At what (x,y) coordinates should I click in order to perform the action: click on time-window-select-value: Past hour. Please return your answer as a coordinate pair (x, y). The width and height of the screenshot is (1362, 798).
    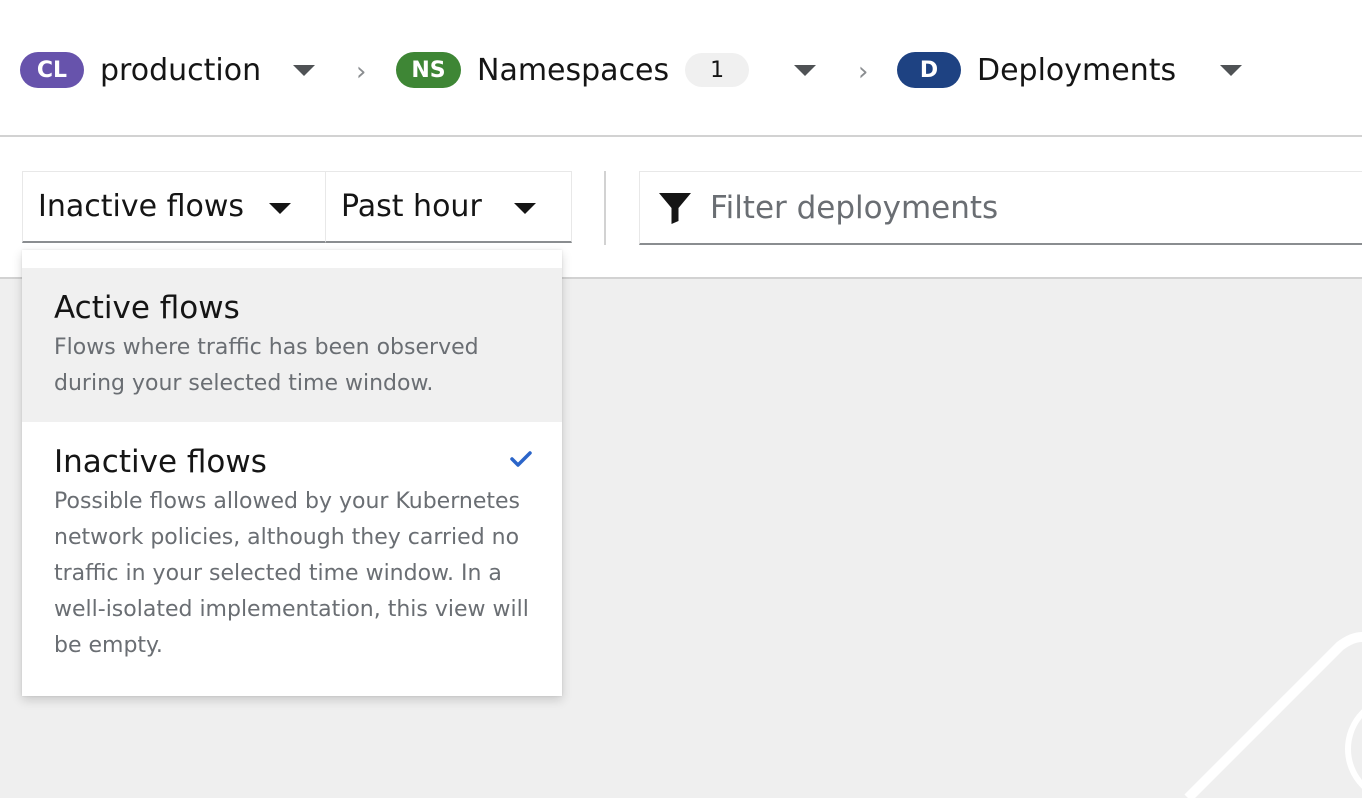
    Looking at the image, I should click on (411, 206).